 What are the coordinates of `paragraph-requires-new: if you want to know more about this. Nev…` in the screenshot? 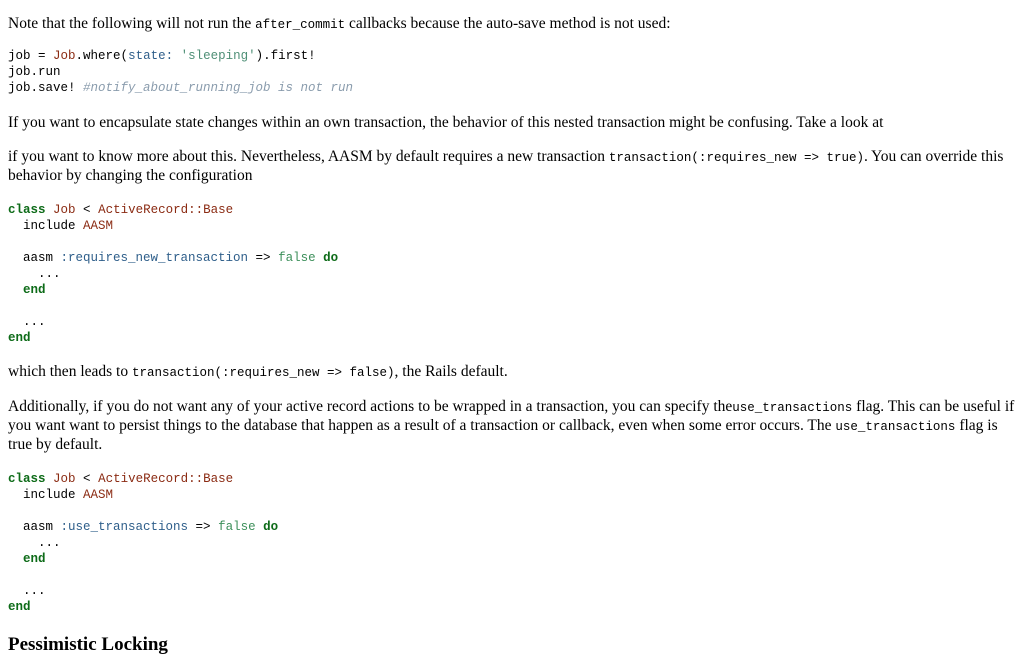 It's located at (506, 166).